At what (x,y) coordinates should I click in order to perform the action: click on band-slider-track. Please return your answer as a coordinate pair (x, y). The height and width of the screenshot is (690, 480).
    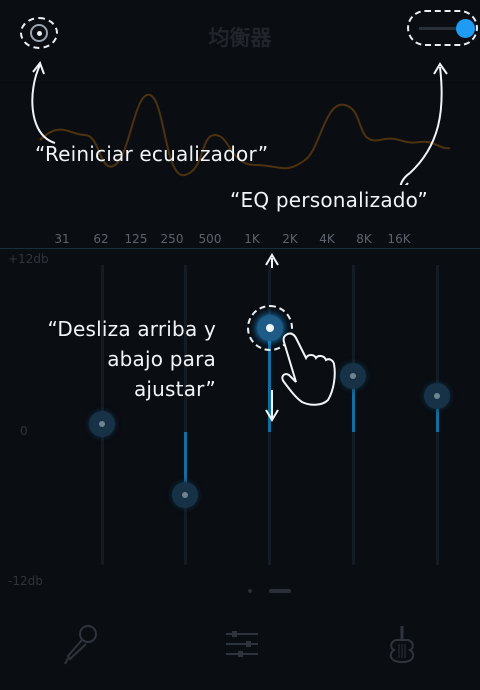
    Looking at the image, I should click on (185, 415).